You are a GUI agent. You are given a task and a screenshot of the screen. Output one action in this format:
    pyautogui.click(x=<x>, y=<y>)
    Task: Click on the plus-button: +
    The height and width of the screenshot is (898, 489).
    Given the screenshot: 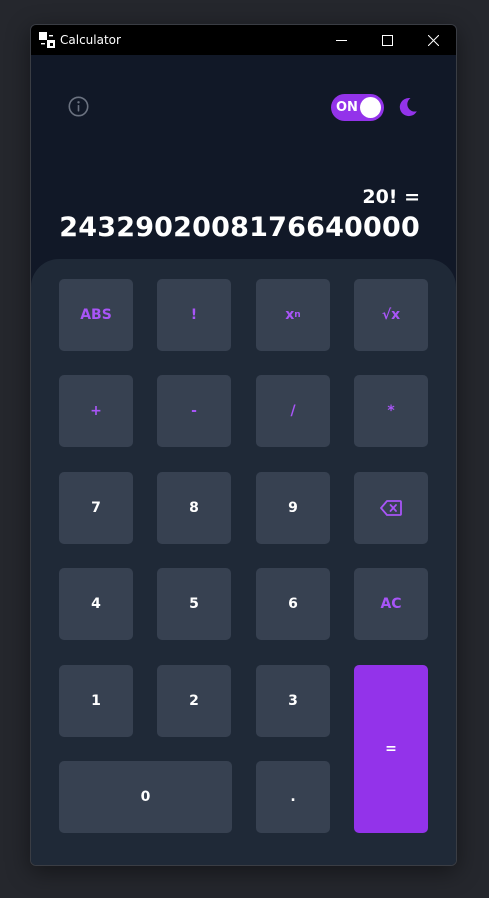 What is the action you would take?
    pyautogui.click(x=96, y=411)
    